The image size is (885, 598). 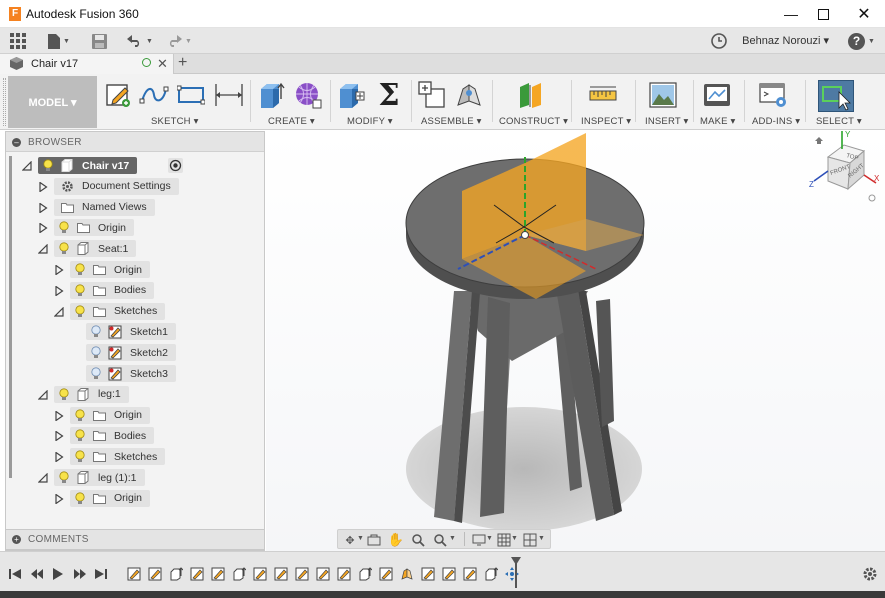 I want to click on tab-chair-v17: Chair v17 ✕, so click(x=87, y=64).